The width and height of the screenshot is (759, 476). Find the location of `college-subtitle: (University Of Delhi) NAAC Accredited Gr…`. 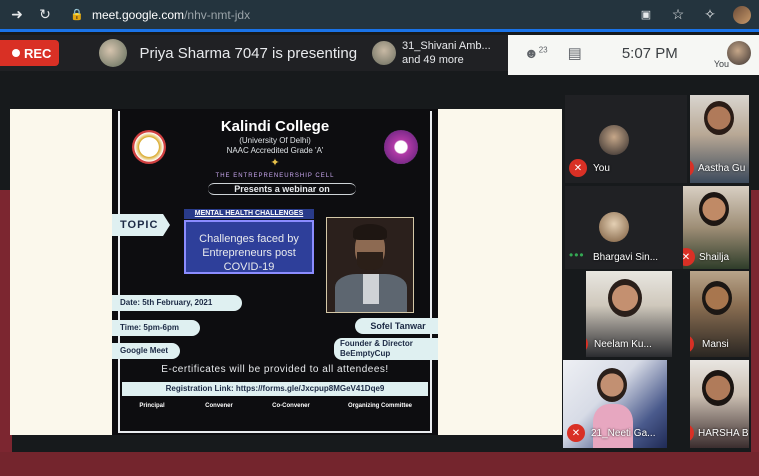

college-subtitle: (University Of Delhi) NAAC Accredited Gr… is located at coordinates (275, 146).